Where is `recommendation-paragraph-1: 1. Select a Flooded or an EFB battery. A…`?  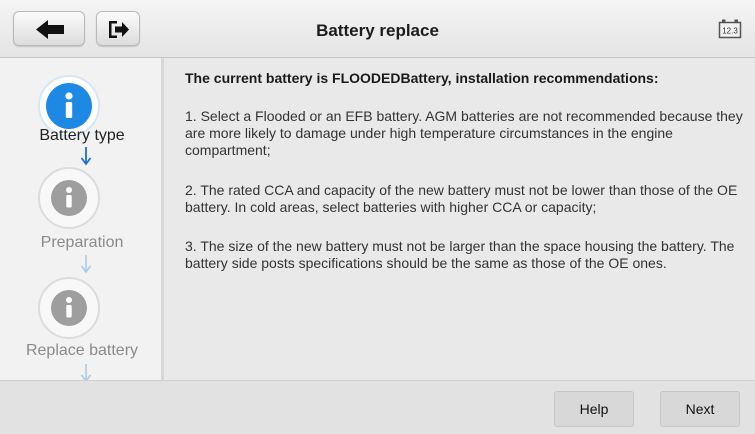
recommendation-paragraph-1: 1. Select a Flooded or an EFB battery. A… is located at coordinates (464, 133).